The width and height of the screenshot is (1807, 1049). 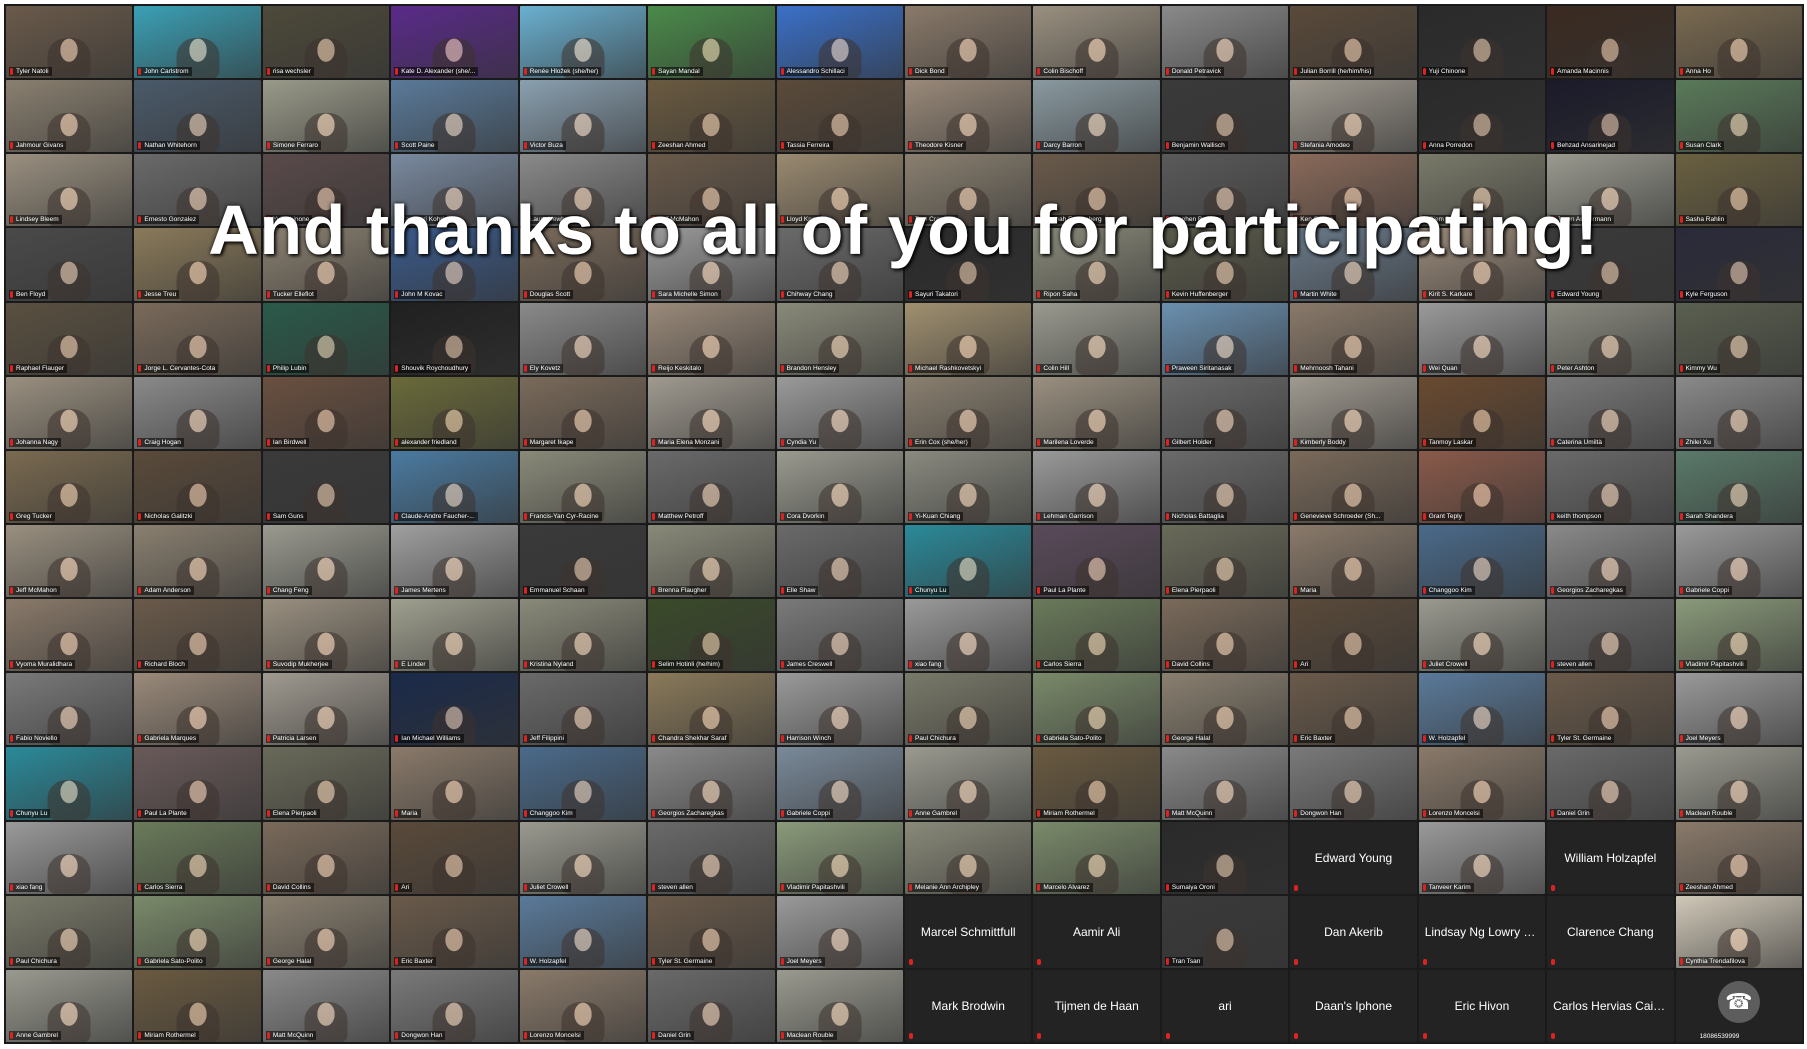 I want to click on participant-video-tile: Kirit S. Karkare, so click(x=1482, y=264).